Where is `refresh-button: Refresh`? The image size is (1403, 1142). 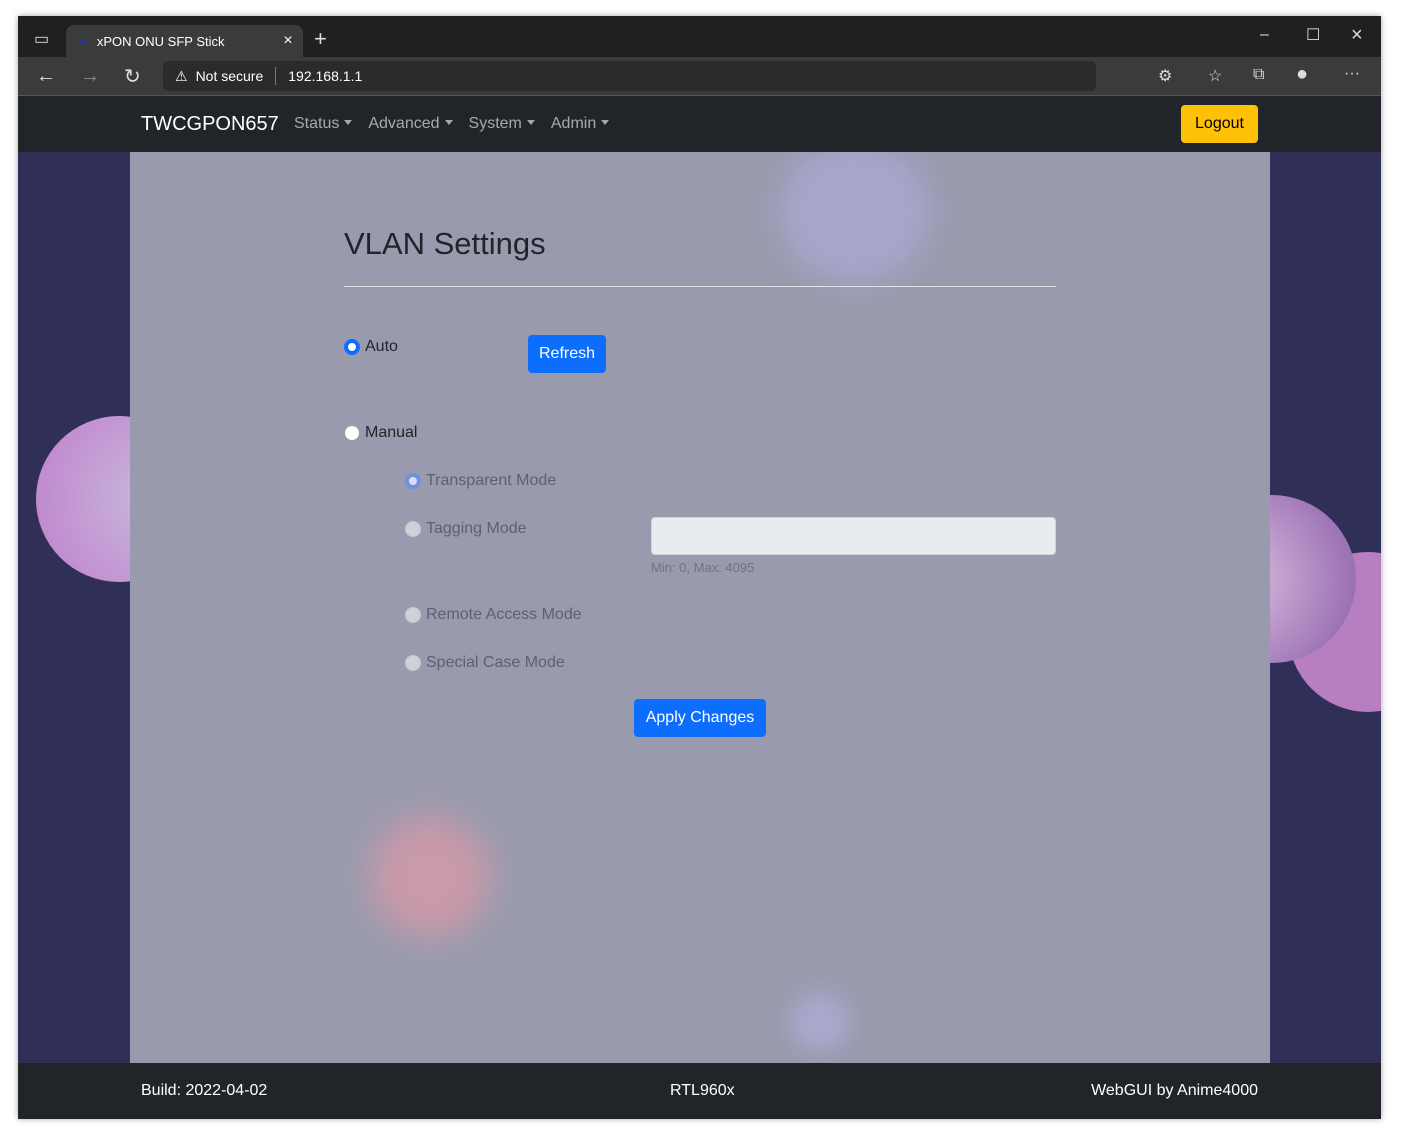 refresh-button: Refresh is located at coordinates (567, 354).